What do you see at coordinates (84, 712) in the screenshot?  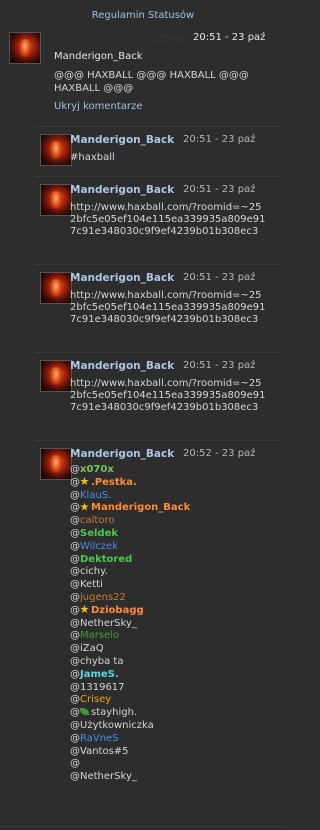 I see `leaf-icon` at bounding box center [84, 712].